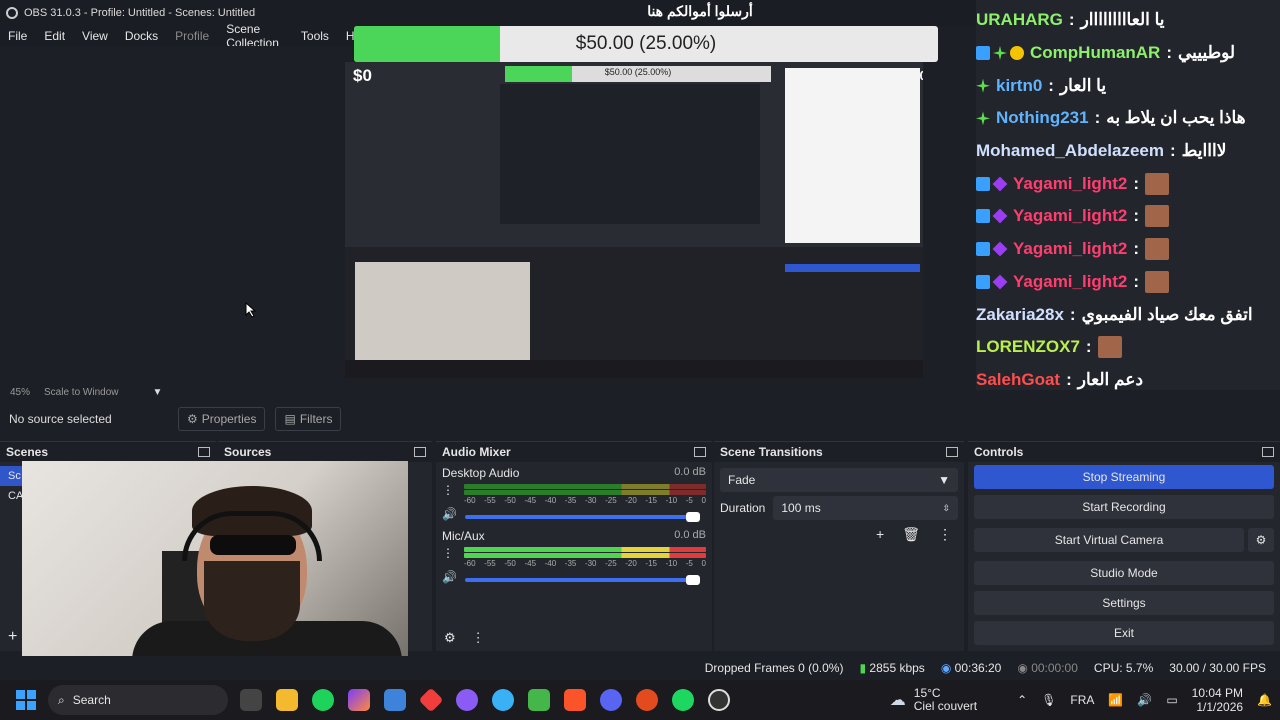 Image resolution: width=1280 pixels, height=720 pixels. What do you see at coordinates (1124, 603) in the screenshot?
I see `settings-button: Settings` at bounding box center [1124, 603].